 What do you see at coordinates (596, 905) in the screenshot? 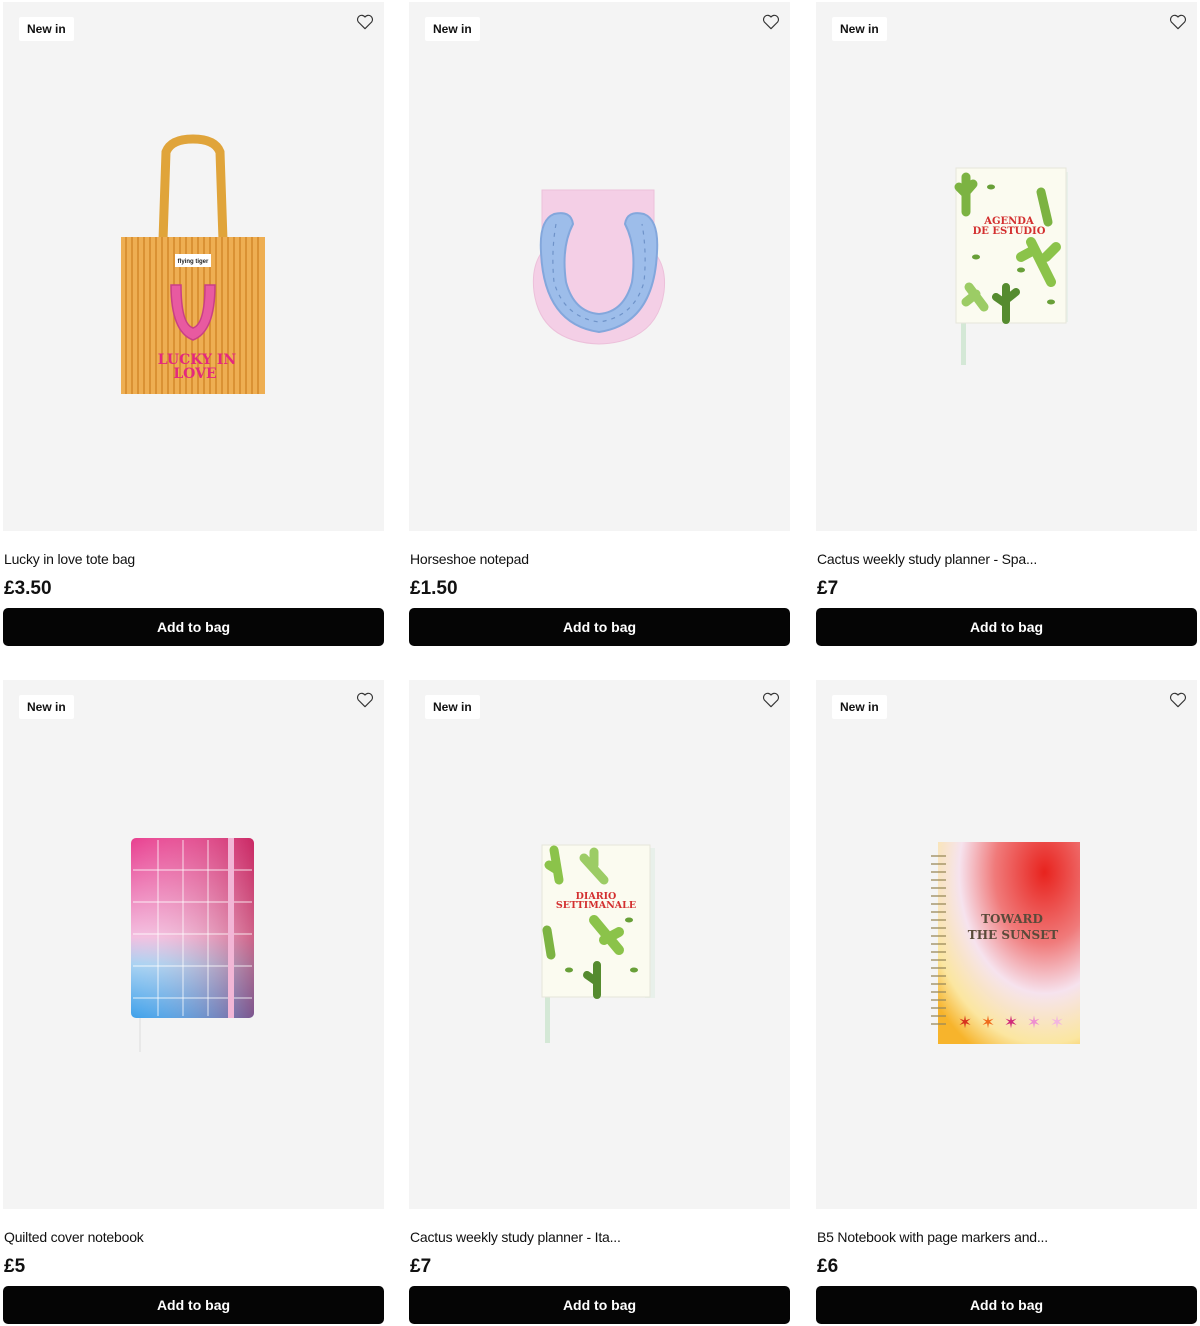
I see `planner-title-line2: SETTIMANALE` at bounding box center [596, 905].